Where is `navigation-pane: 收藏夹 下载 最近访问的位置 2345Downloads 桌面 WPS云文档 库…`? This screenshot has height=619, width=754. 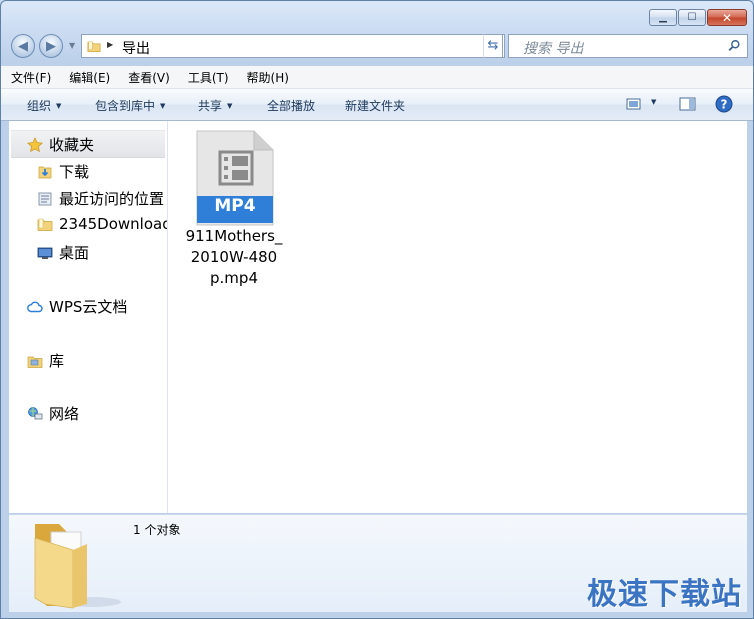 navigation-pane: 收藏夹 下载 最近访问的位置 2345Downloads 桌面 WPS云文档 库… is located at coordinates (88, 317).